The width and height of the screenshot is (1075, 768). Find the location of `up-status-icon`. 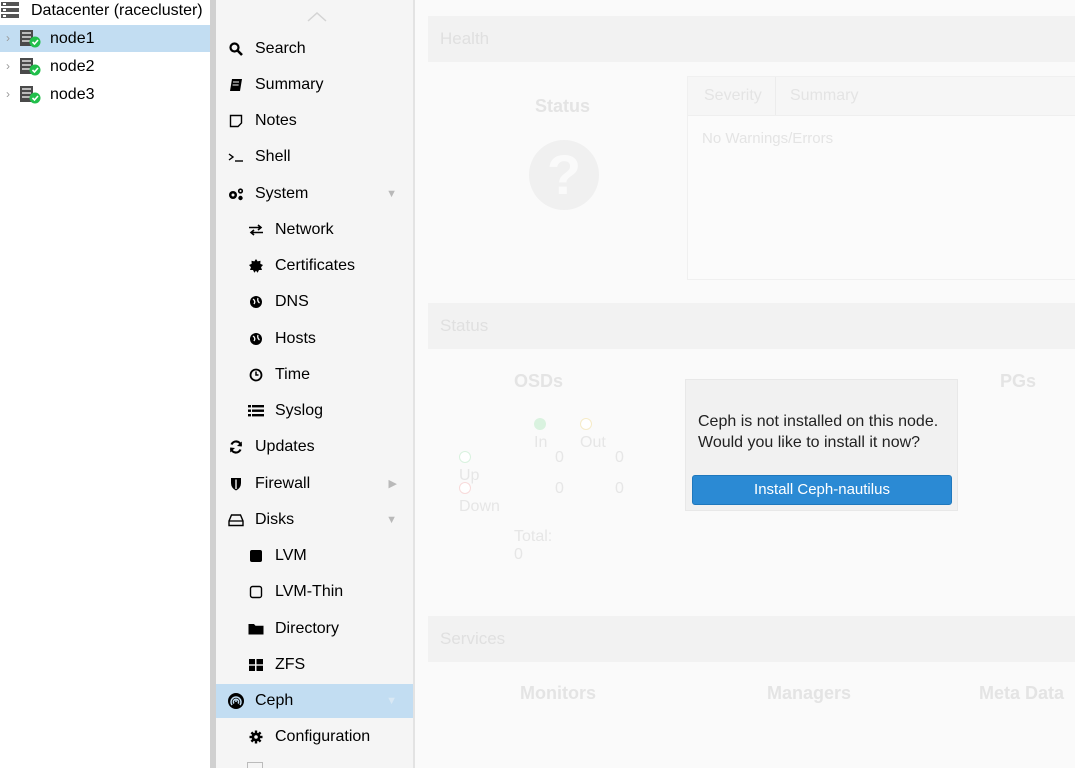

up-status-icon is located at coordinates (465, 457).